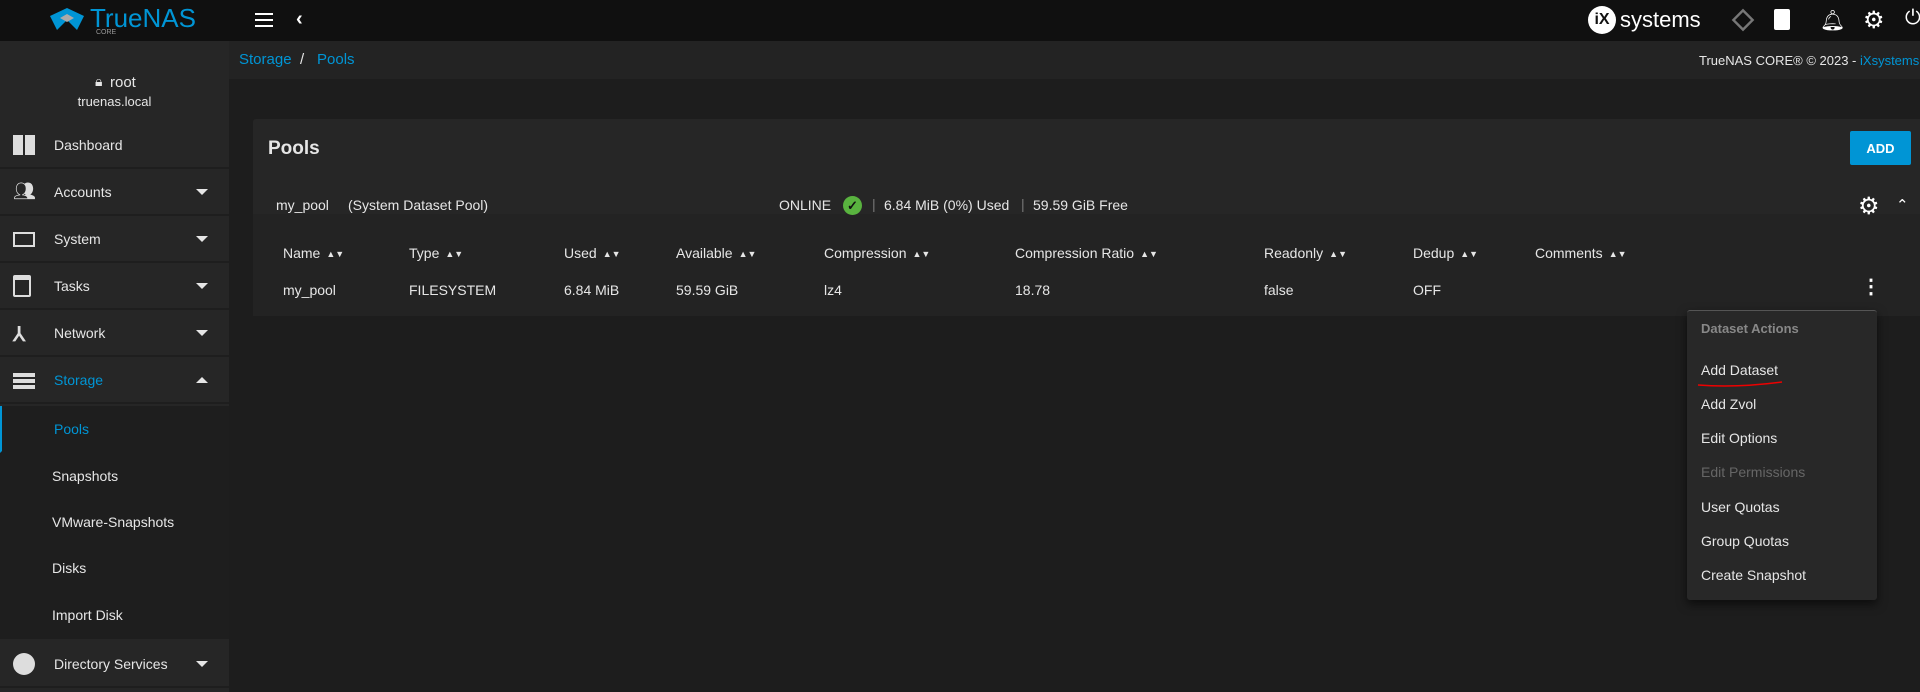  What do you see at coordinates (1033, 290) in the screenshot?
I see `cell-ratio: 18.78` at bounding box center [1033, 290].